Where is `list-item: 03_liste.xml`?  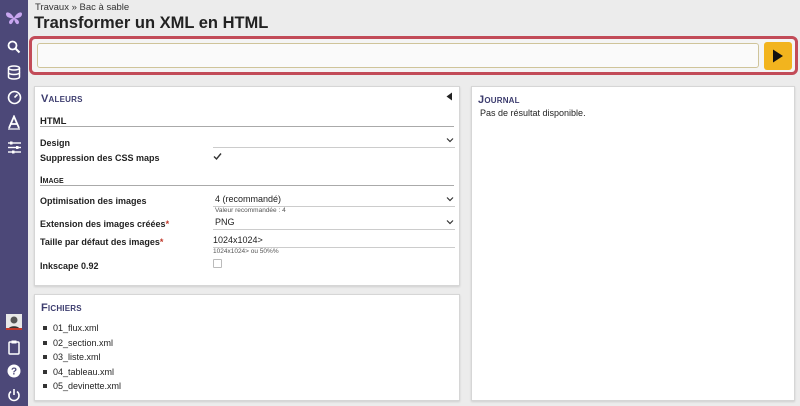
list-item: 03_liste.xml is located at coordinates (82, 357).